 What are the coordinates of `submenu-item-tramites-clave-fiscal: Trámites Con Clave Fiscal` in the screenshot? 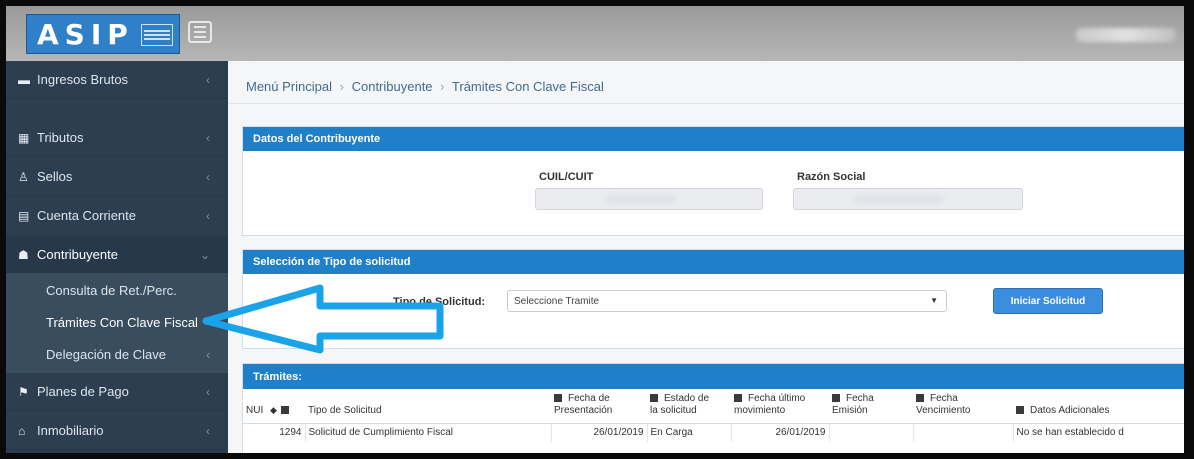 It's located at (122, 322).